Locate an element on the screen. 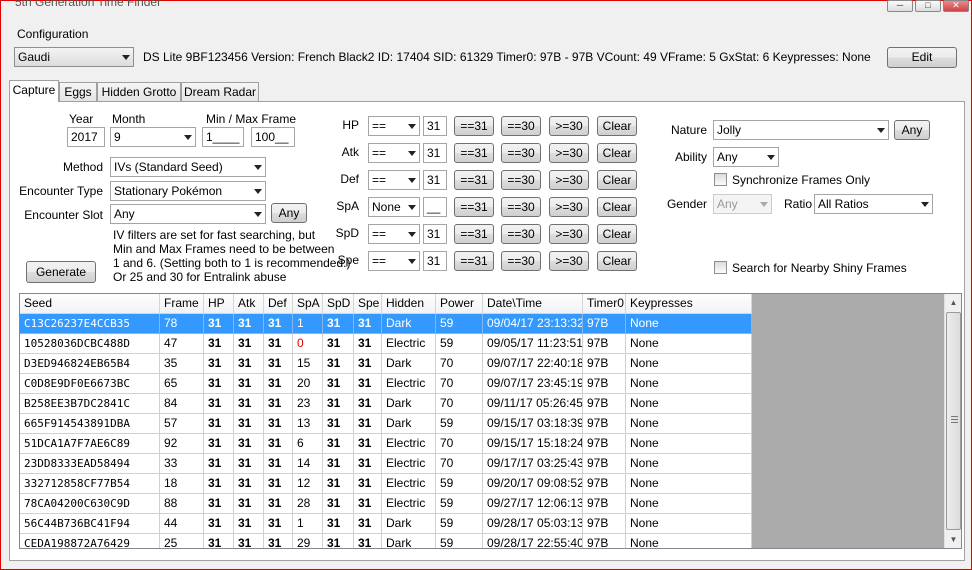  tab-capture: Capture is located at coordinates (34, 91).